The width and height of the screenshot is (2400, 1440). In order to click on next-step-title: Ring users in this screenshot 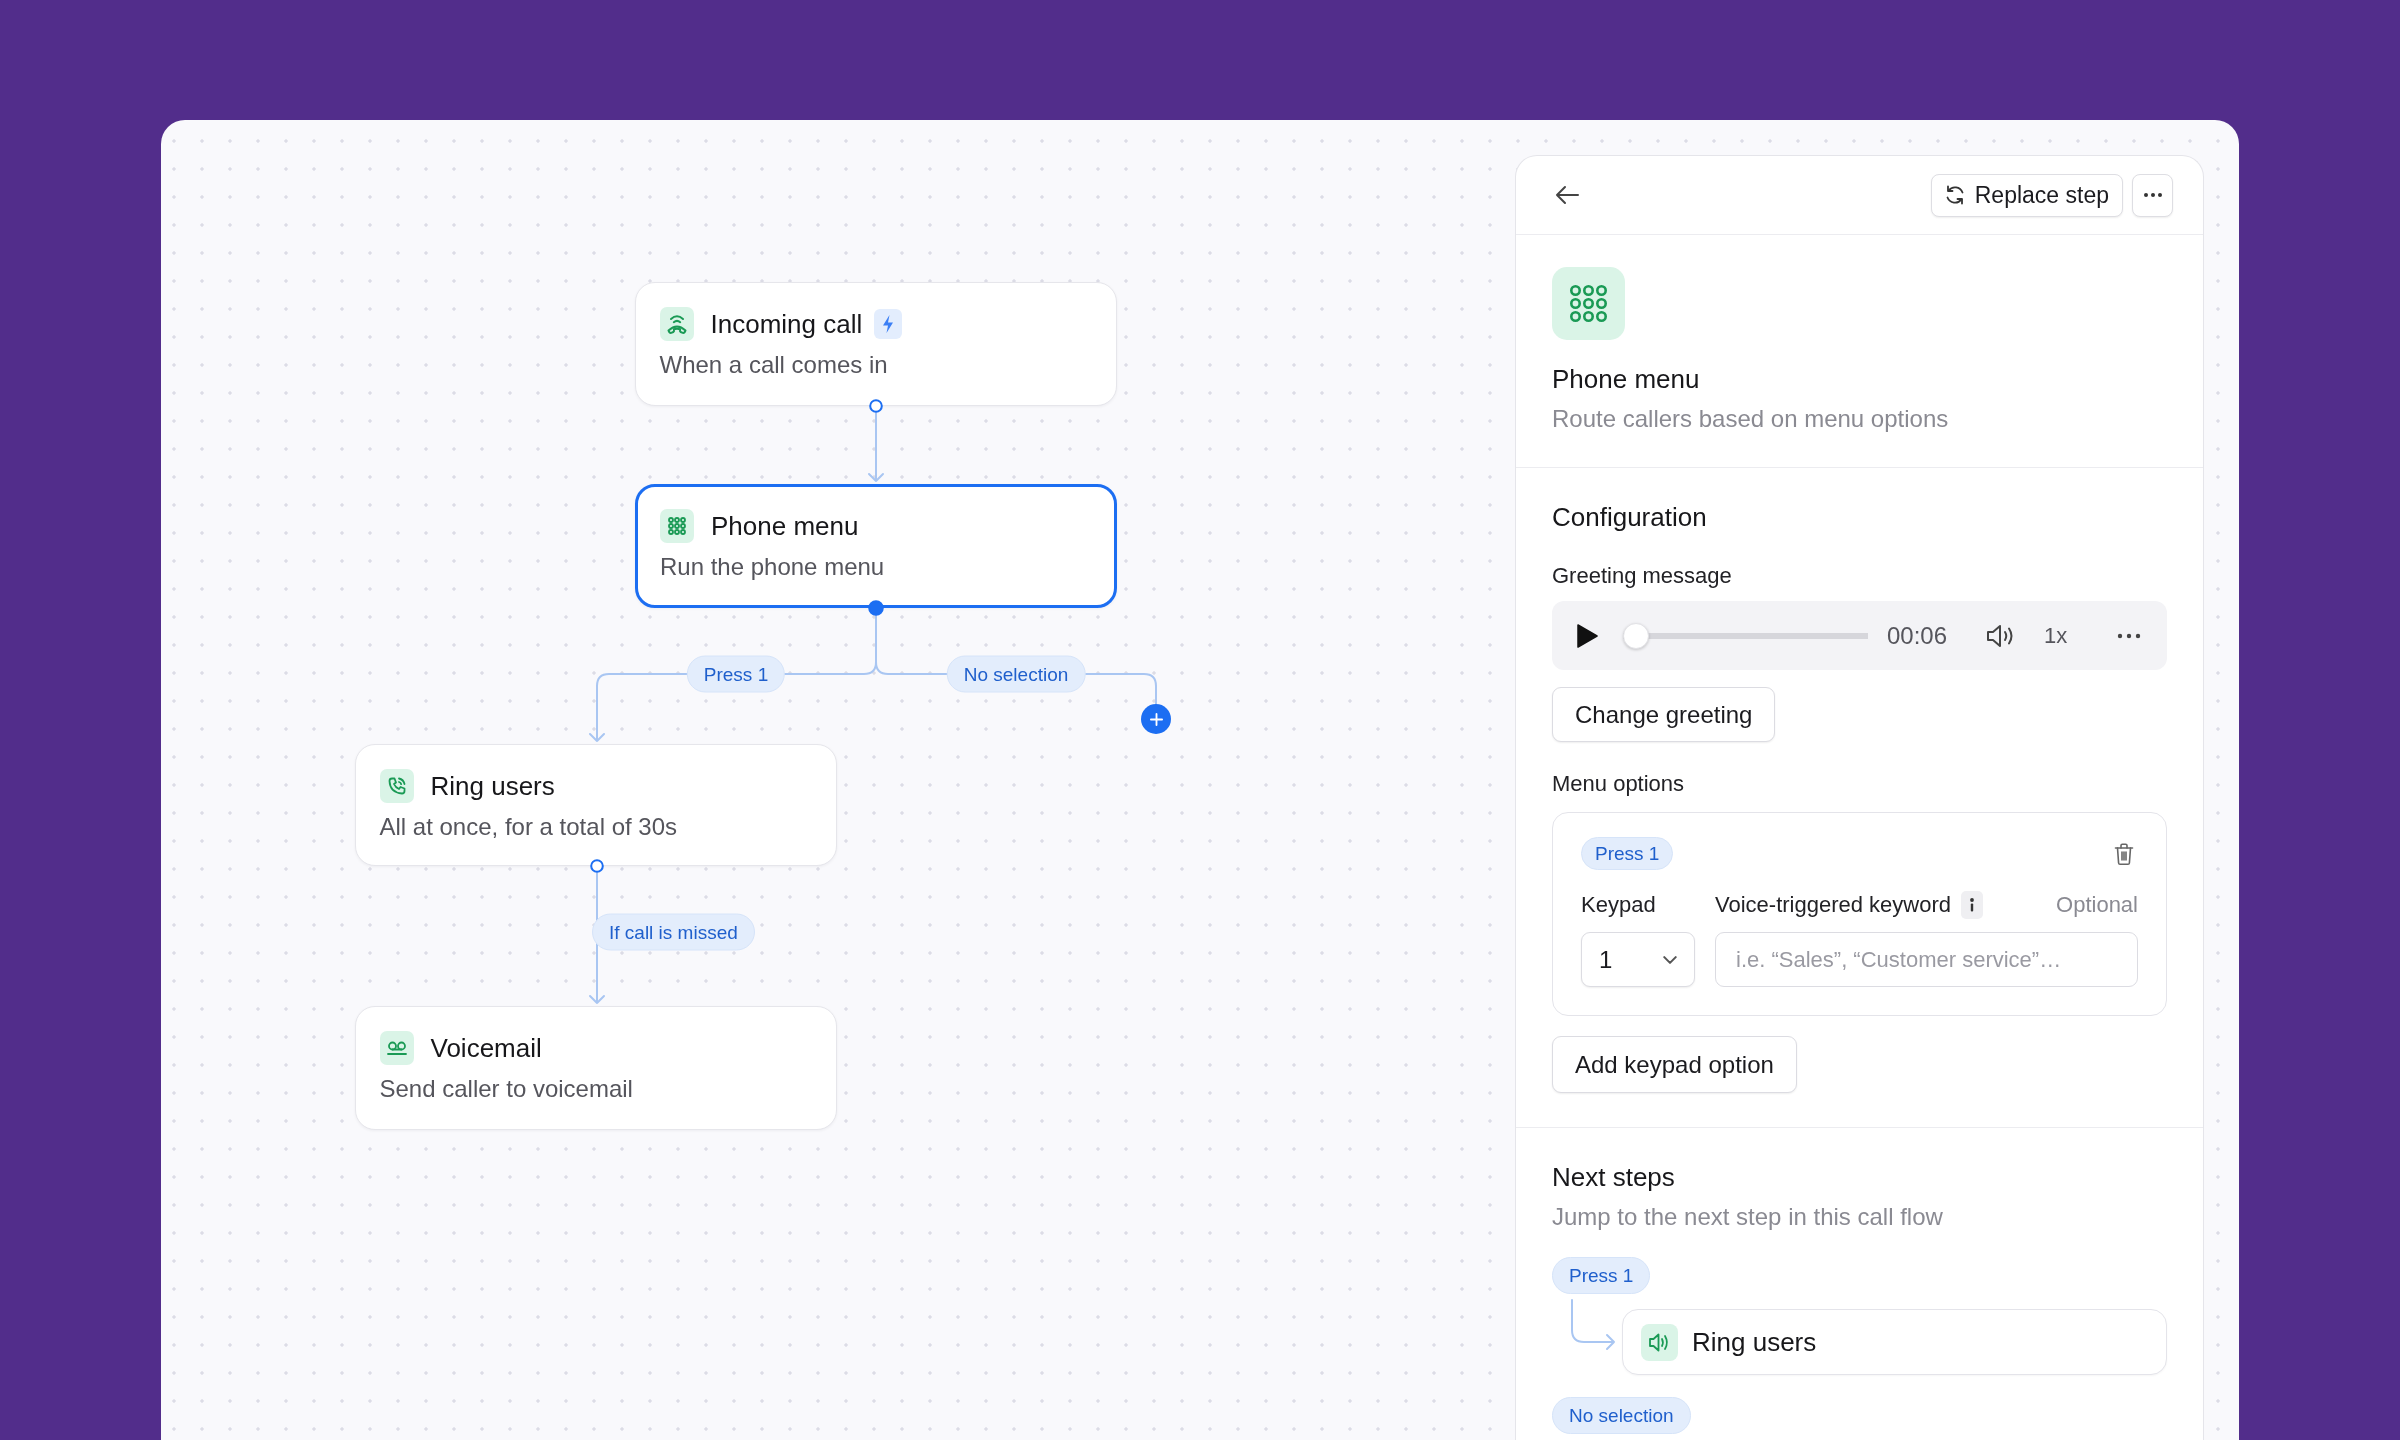, I will do `click(1754, 1342)`.